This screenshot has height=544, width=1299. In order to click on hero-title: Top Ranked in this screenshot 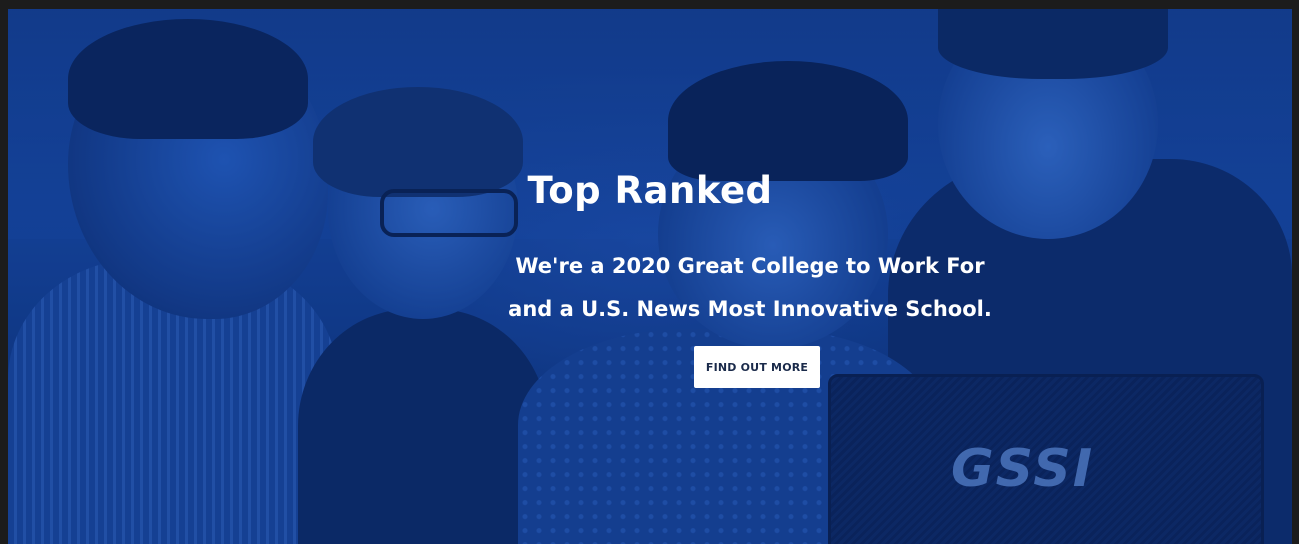, I will do `click(650, 190)`.